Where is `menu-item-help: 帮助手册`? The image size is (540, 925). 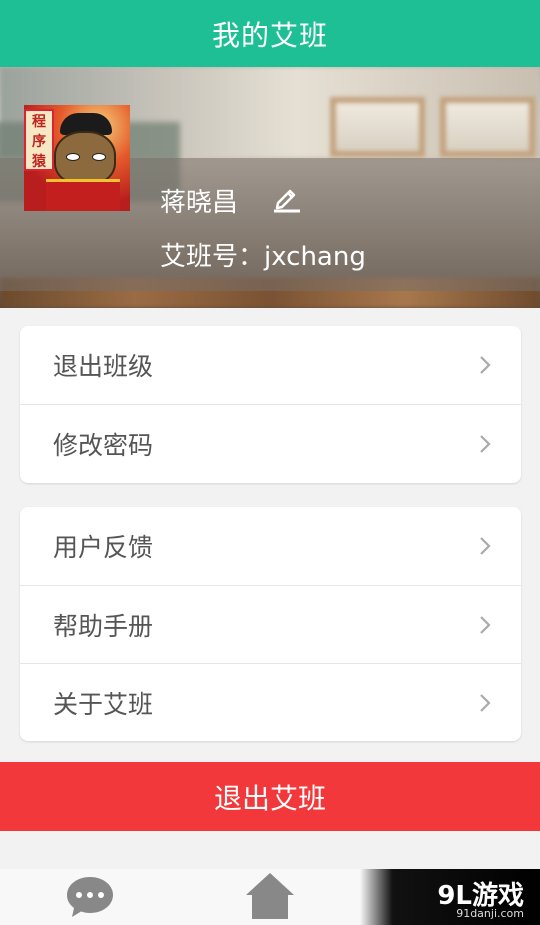
menu-item-help: 帮助手册 is located at coordinates (270, 624).